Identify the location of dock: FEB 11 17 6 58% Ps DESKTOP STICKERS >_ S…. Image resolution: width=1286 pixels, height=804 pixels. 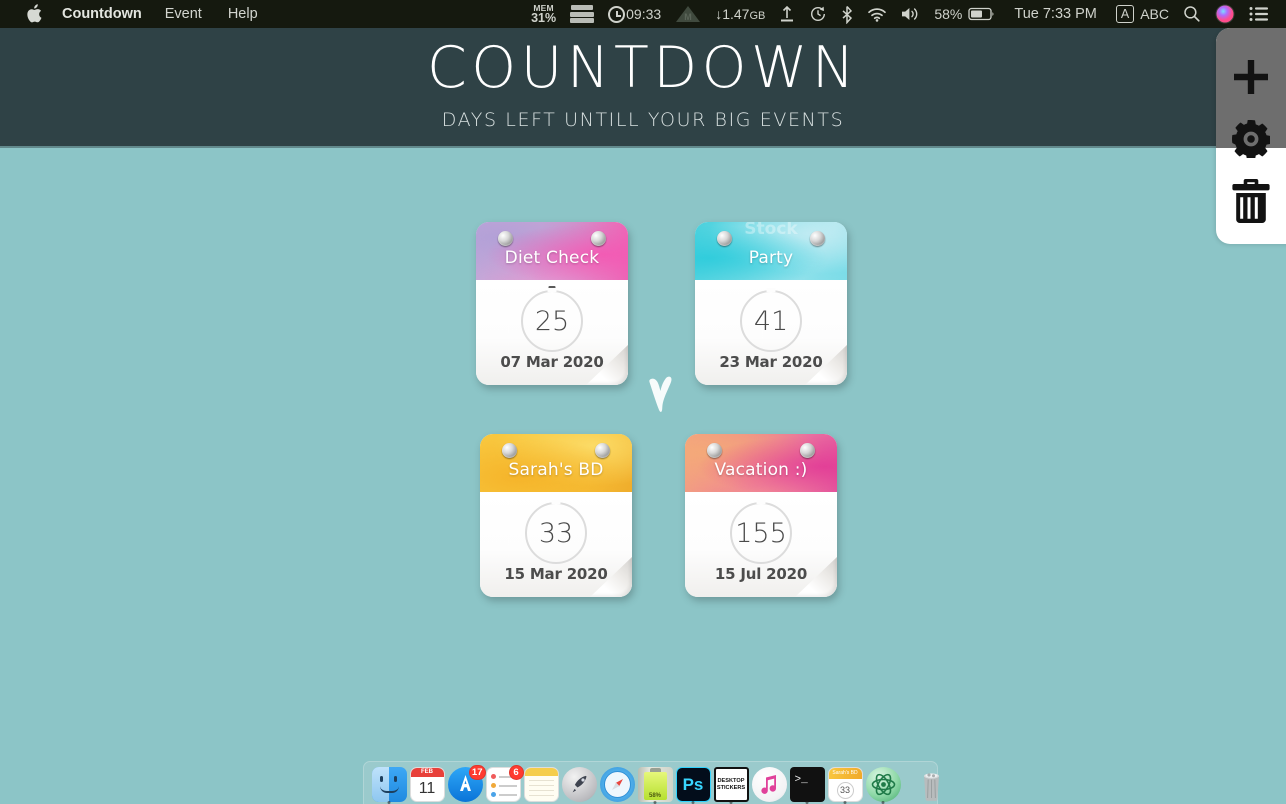
(651, 782).